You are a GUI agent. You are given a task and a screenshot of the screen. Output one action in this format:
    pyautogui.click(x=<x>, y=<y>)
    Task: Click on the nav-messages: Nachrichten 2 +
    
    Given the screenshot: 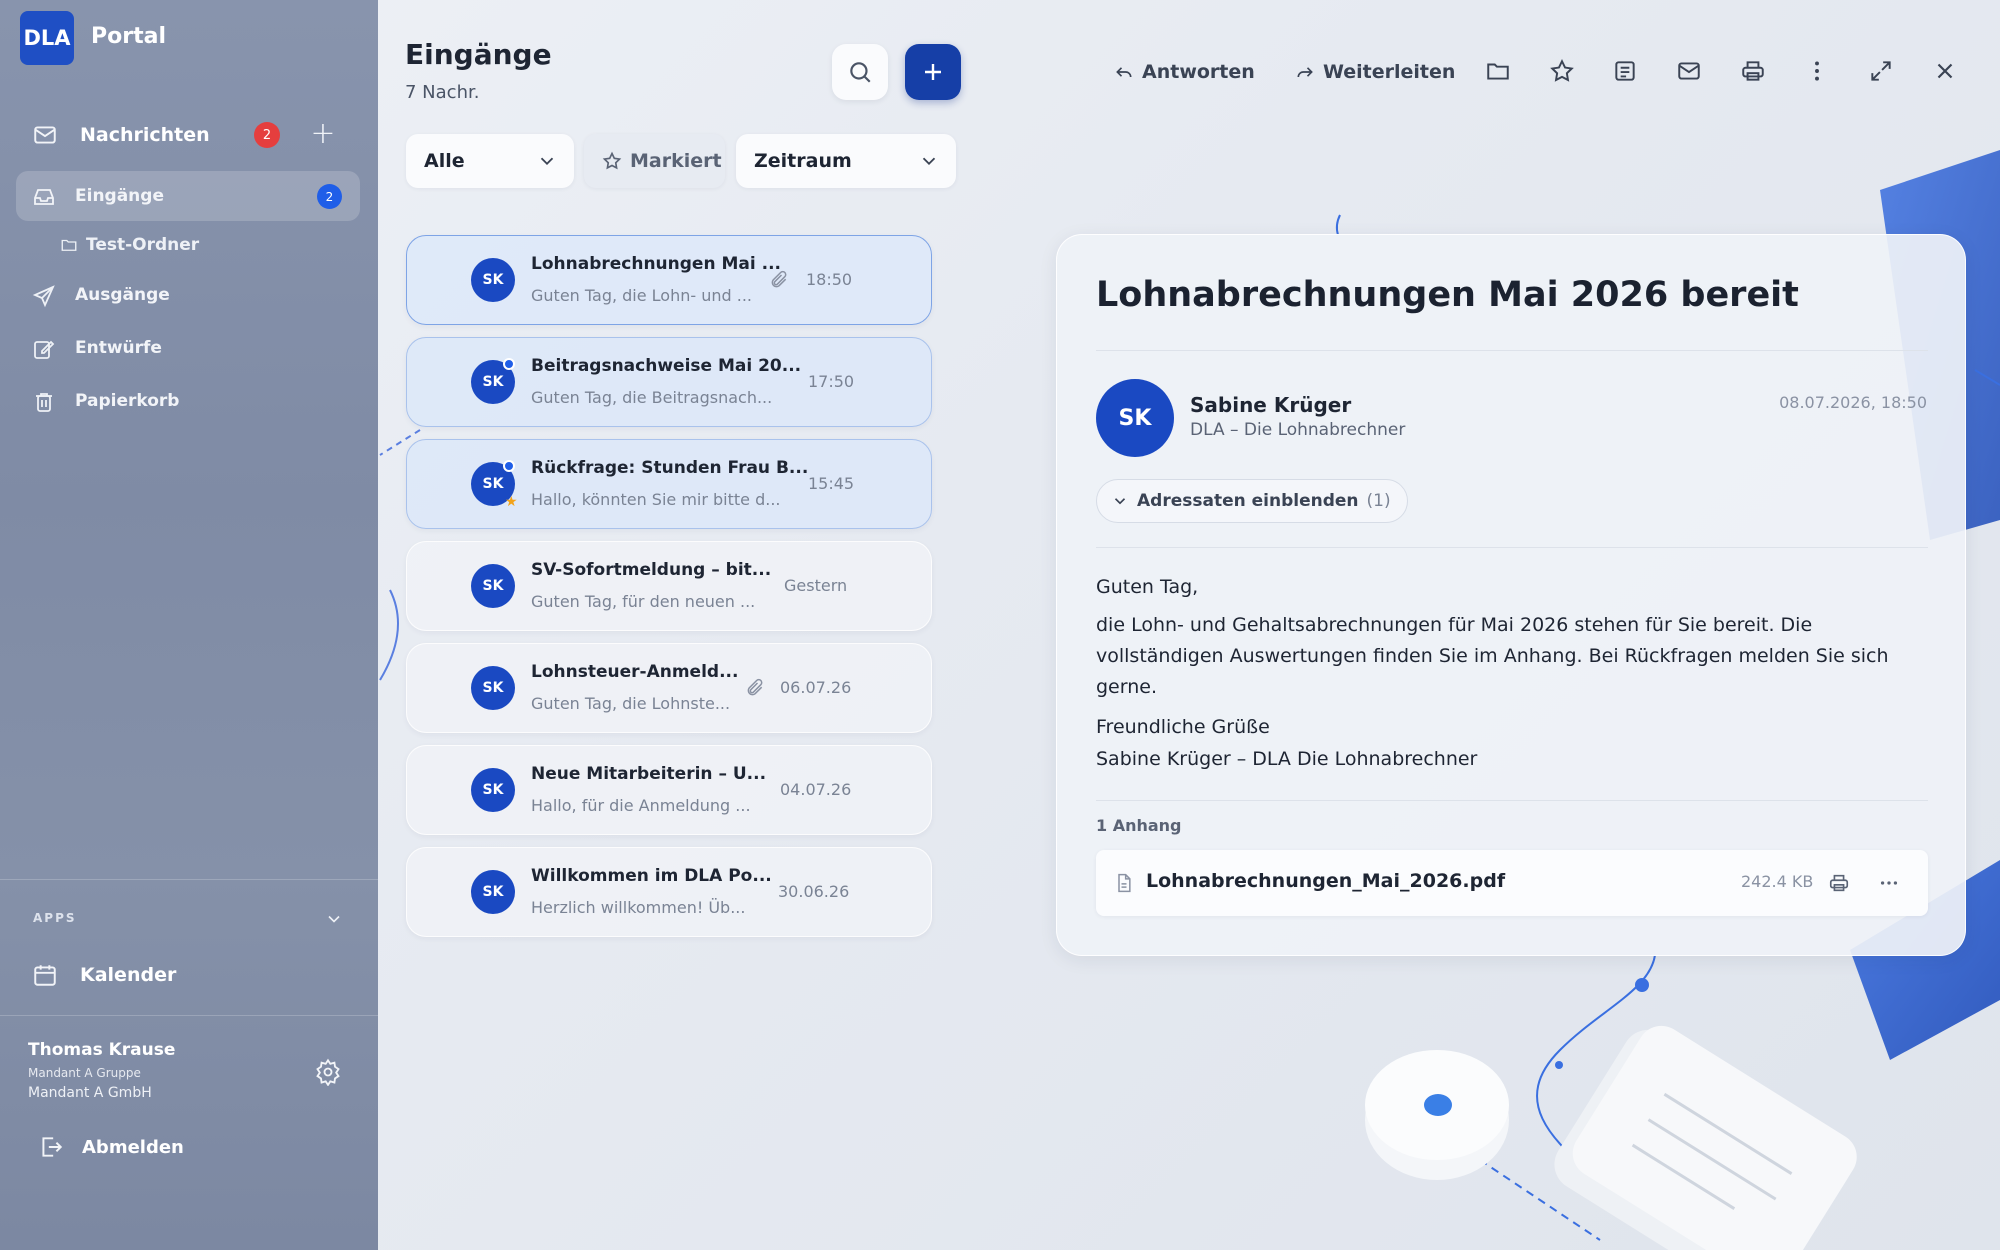 What is the action you would take?
    pyautogui.click(x=192, y=134)
    